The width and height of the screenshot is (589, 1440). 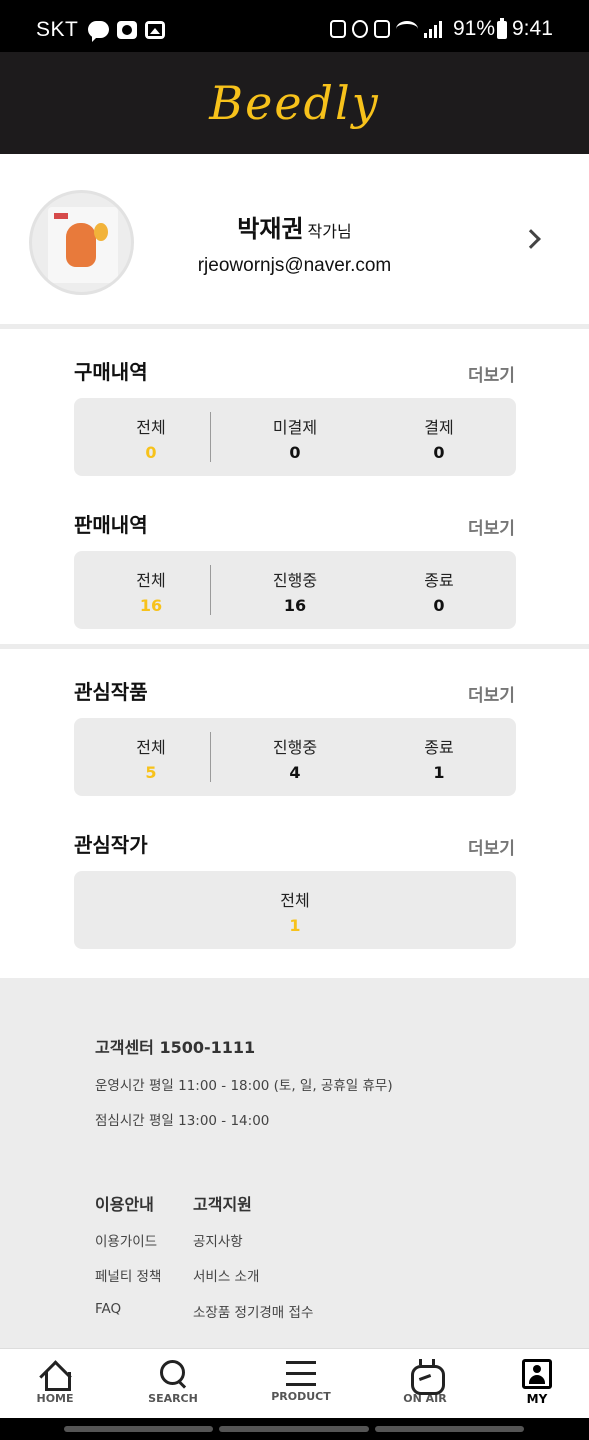 I want to click on footer-link: 이용가이드, so click(x=126, y=1240).